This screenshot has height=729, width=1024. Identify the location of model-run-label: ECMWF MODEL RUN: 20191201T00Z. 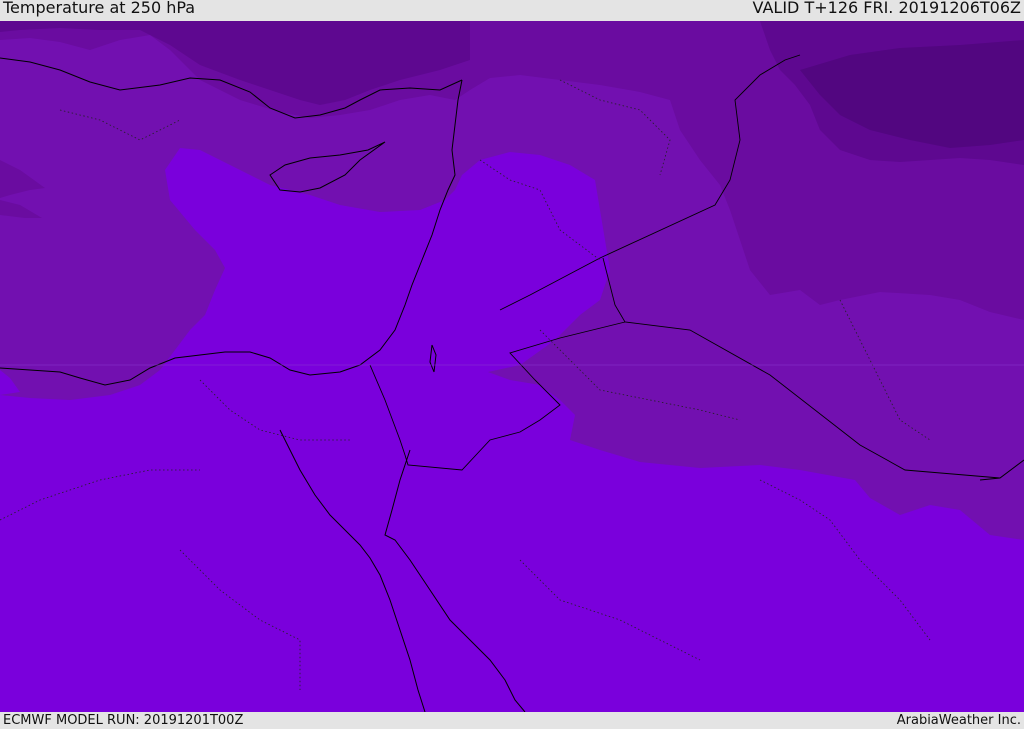
(123, 720).